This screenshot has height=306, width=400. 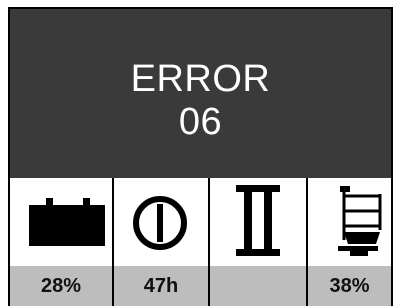 I want to click on forklift-cell, so click(x=349, y=222).